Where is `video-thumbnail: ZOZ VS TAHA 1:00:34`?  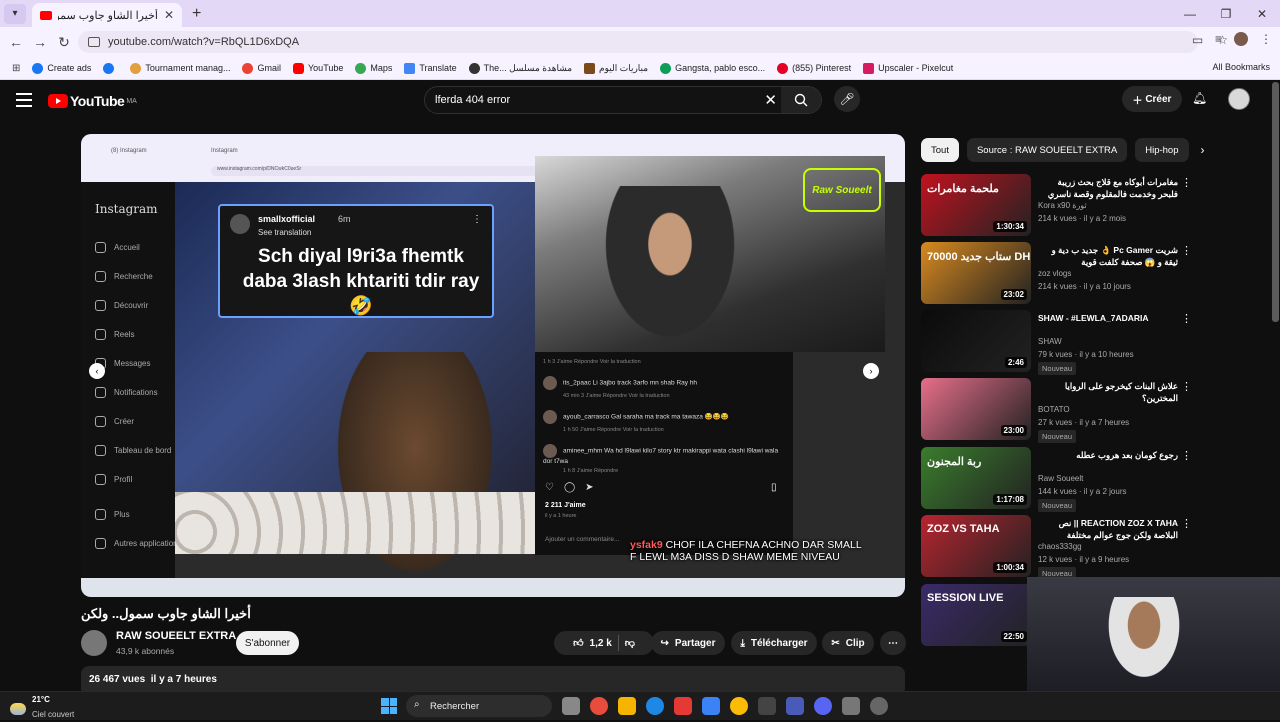 video-thumbnail: ZOZ VS TAHA 1:00:34 is located at coordinates (976, 546).